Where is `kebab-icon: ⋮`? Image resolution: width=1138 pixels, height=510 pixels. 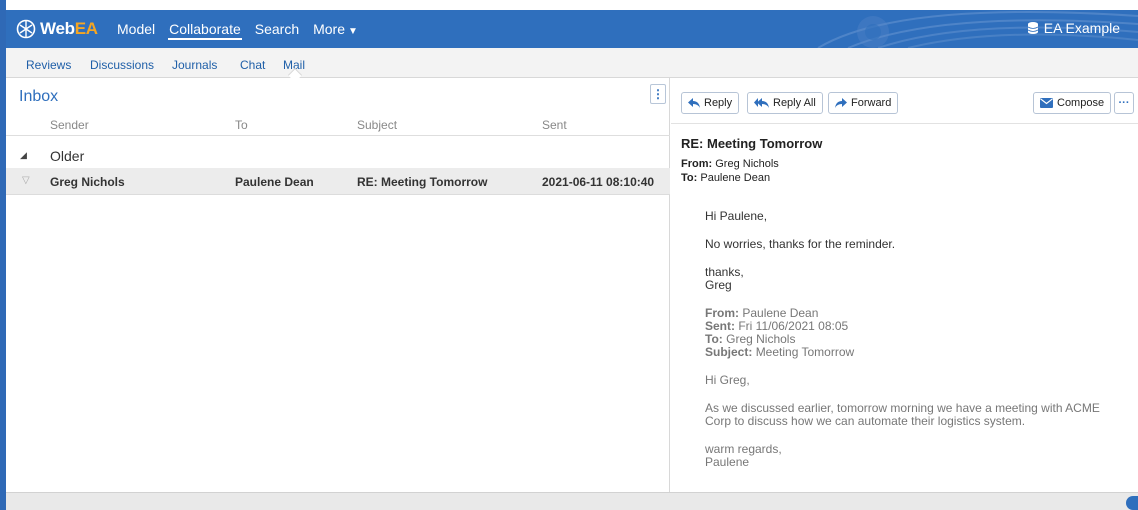 kebab-icon: ⋮ is located at coordinates (658, 94).